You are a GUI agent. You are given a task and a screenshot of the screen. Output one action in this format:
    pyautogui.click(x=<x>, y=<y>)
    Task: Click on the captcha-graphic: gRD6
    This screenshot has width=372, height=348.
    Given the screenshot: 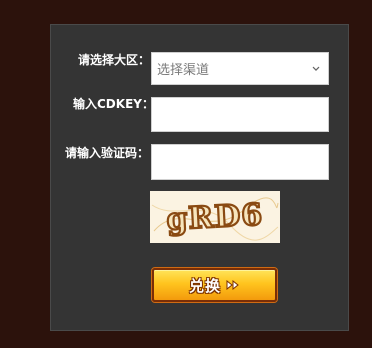 What is the action you would take?
    pyautogui.click(x=215, y=217)
    